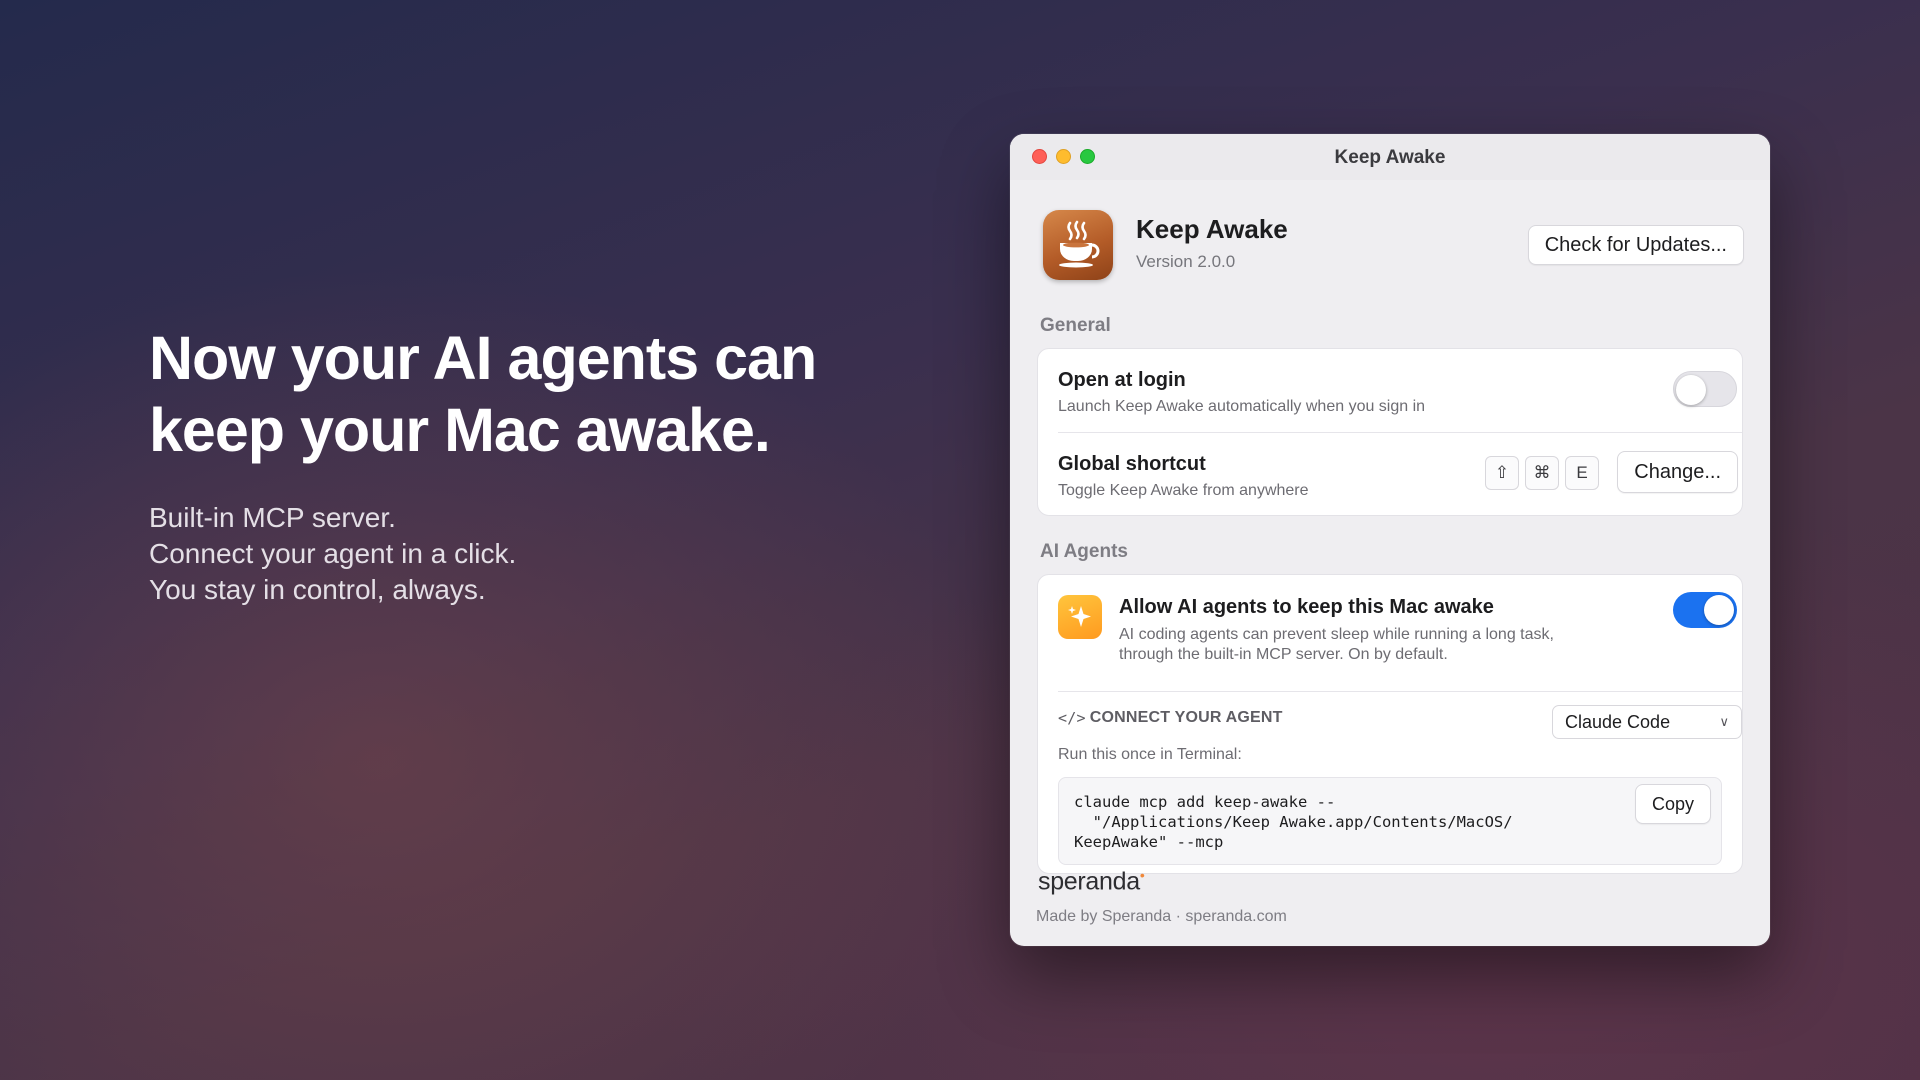 This screenshot has height=1080, width=1920. I want to click on shift-key-icon: ⇧, so click(1502, 473).